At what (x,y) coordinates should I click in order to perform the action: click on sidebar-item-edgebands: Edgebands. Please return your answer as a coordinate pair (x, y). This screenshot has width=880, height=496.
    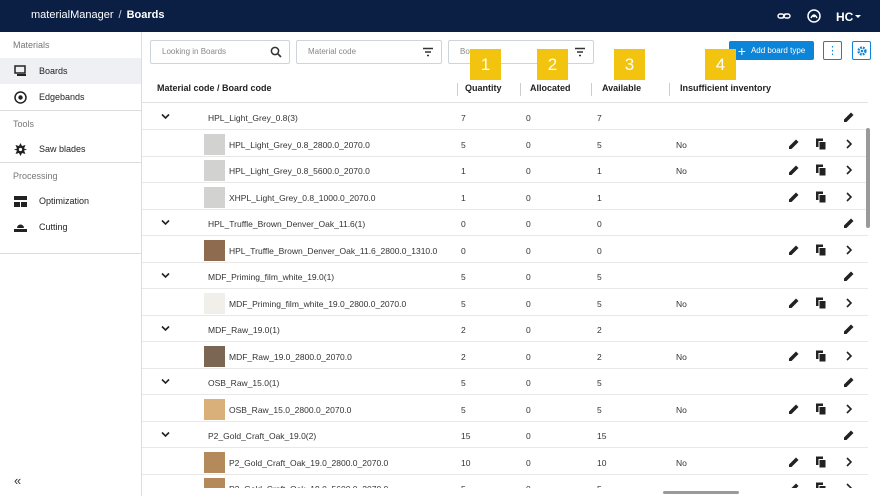
    Looking at the image, I should click on (70, 97).